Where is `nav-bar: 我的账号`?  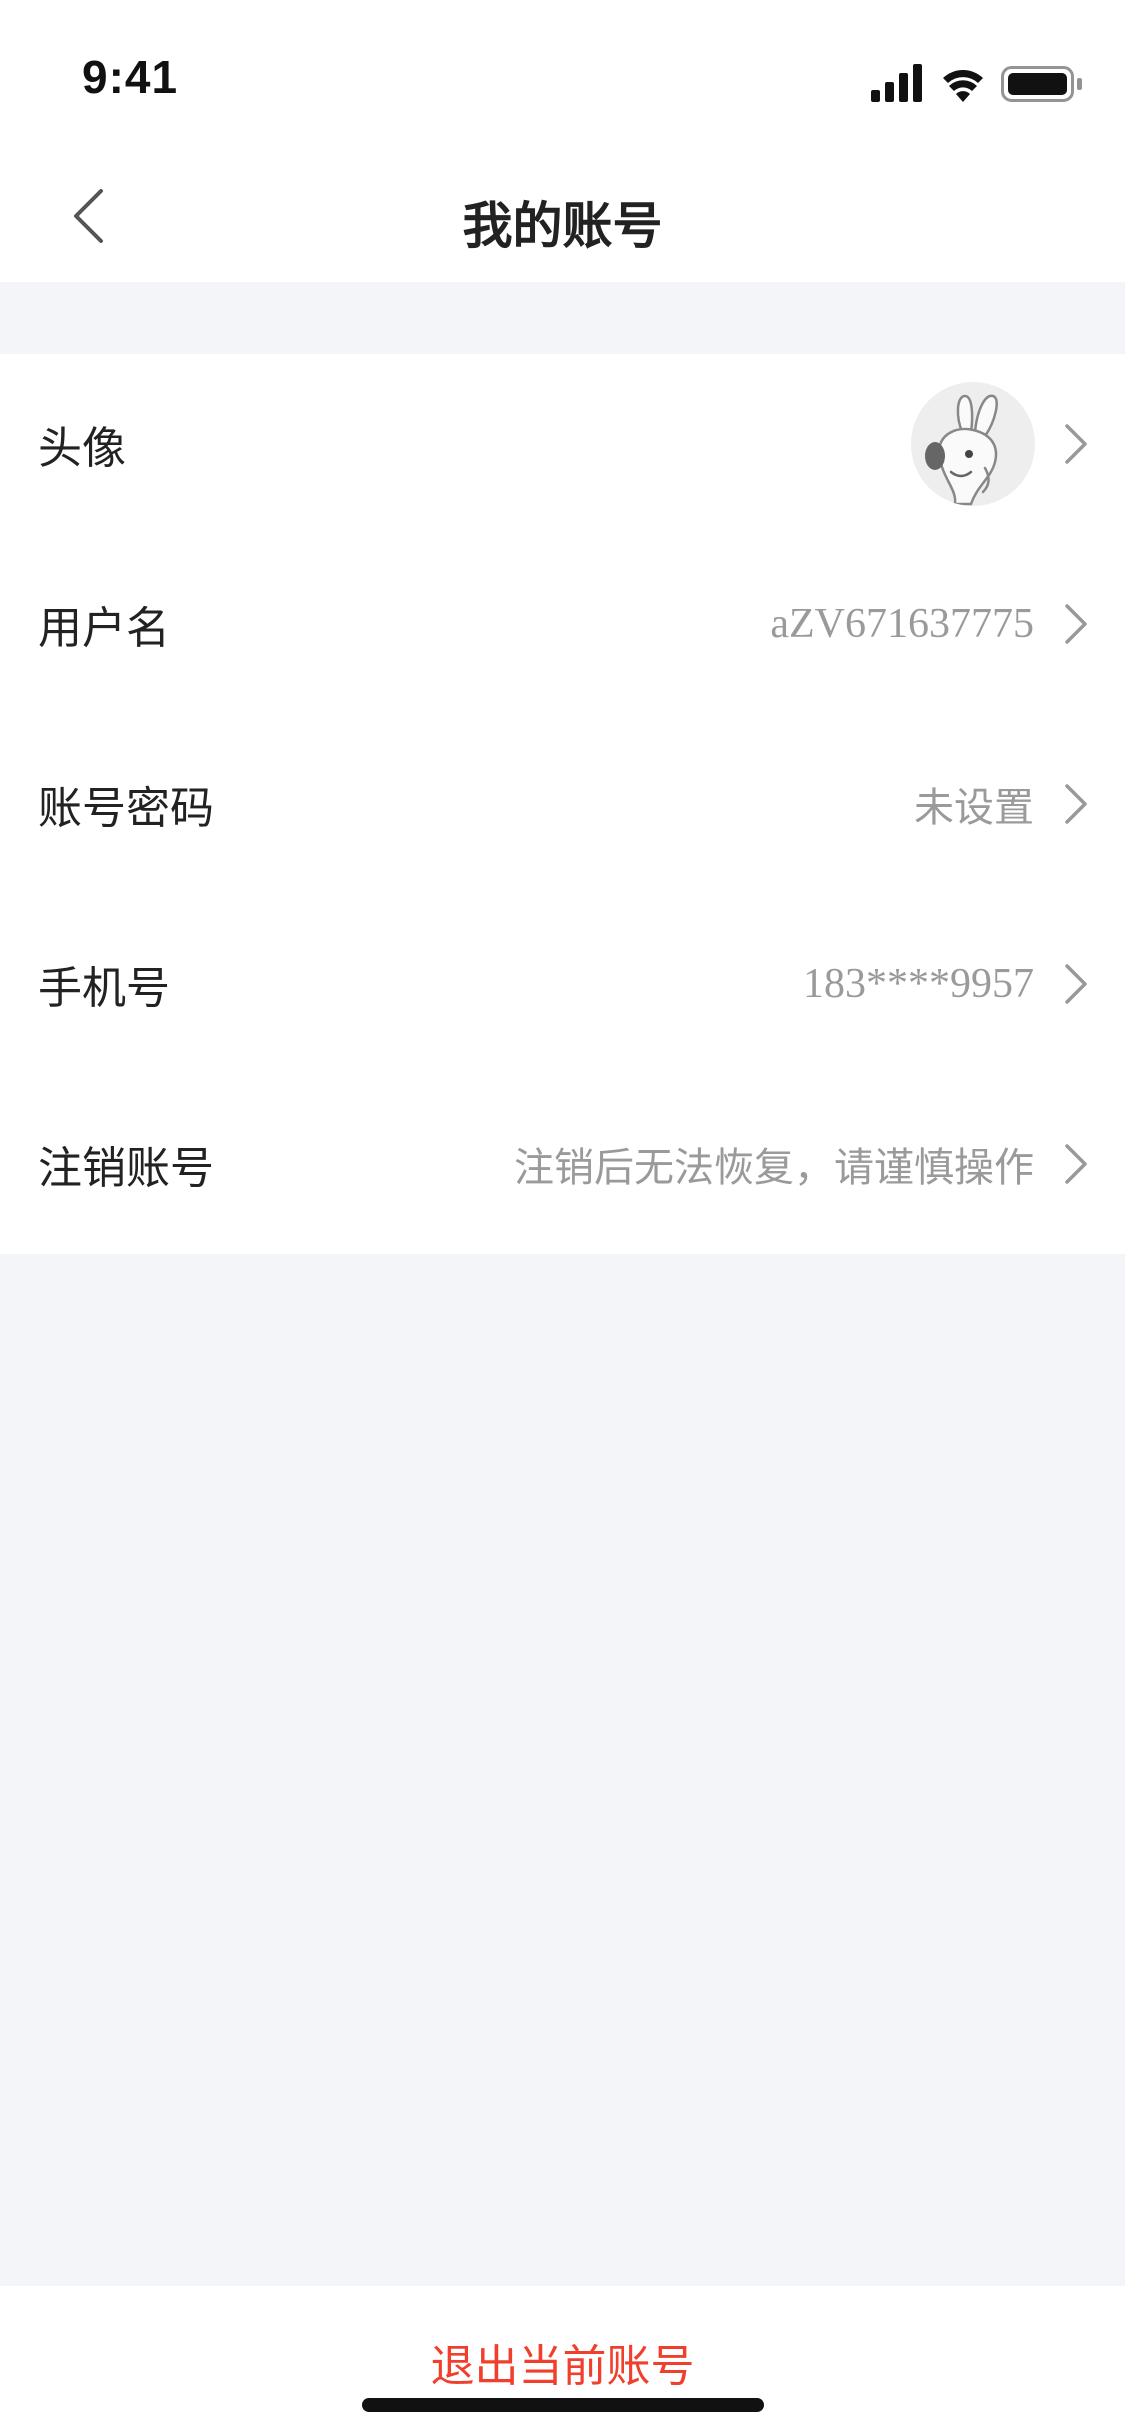 nav-bar: 我的账号 is located at coordinates (562, 216).